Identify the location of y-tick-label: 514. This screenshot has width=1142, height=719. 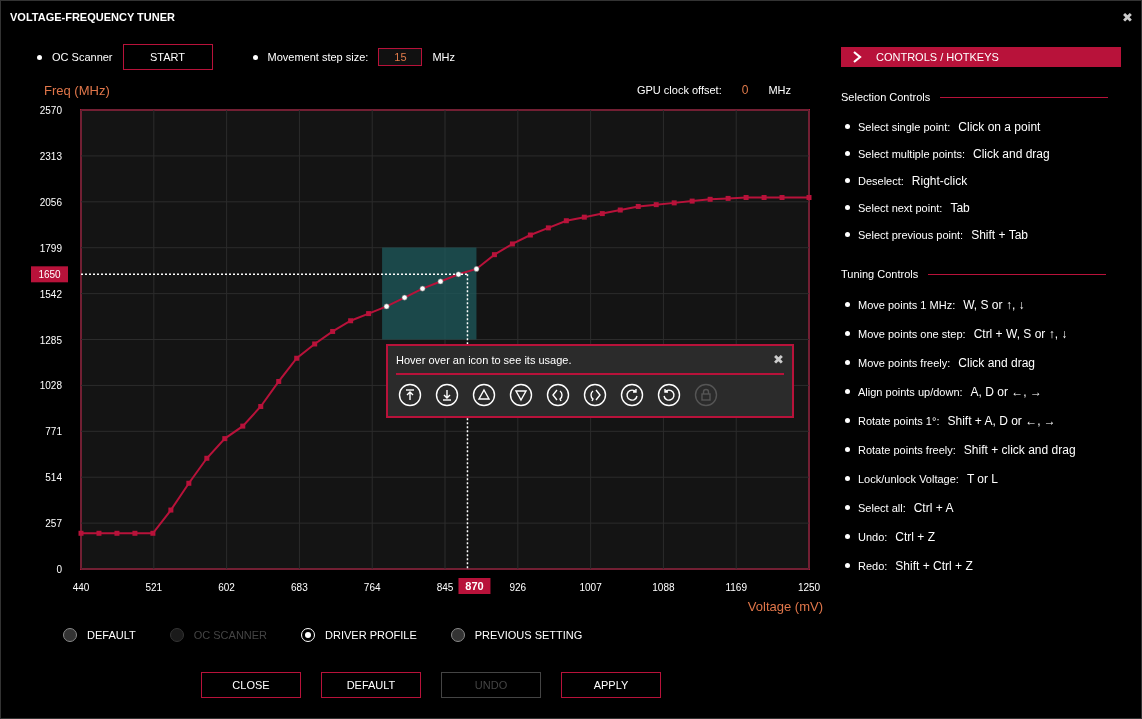
(53, 478).